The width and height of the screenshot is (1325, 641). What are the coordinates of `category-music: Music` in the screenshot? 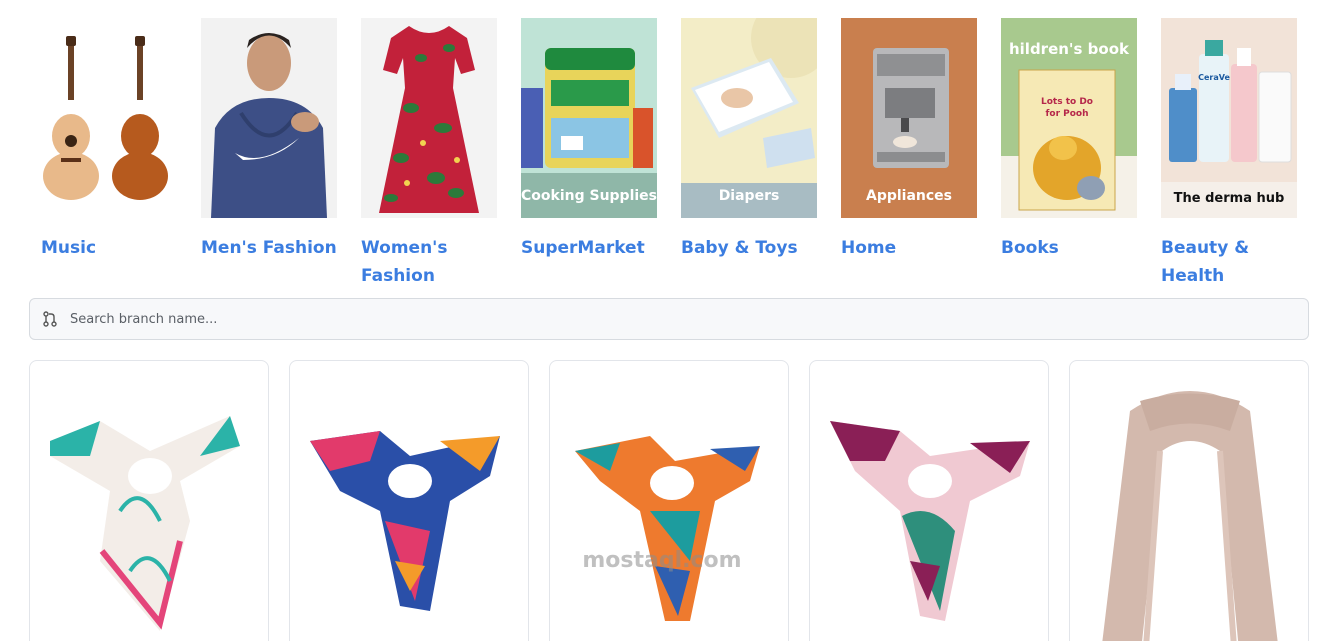 It's located at (109, 154).